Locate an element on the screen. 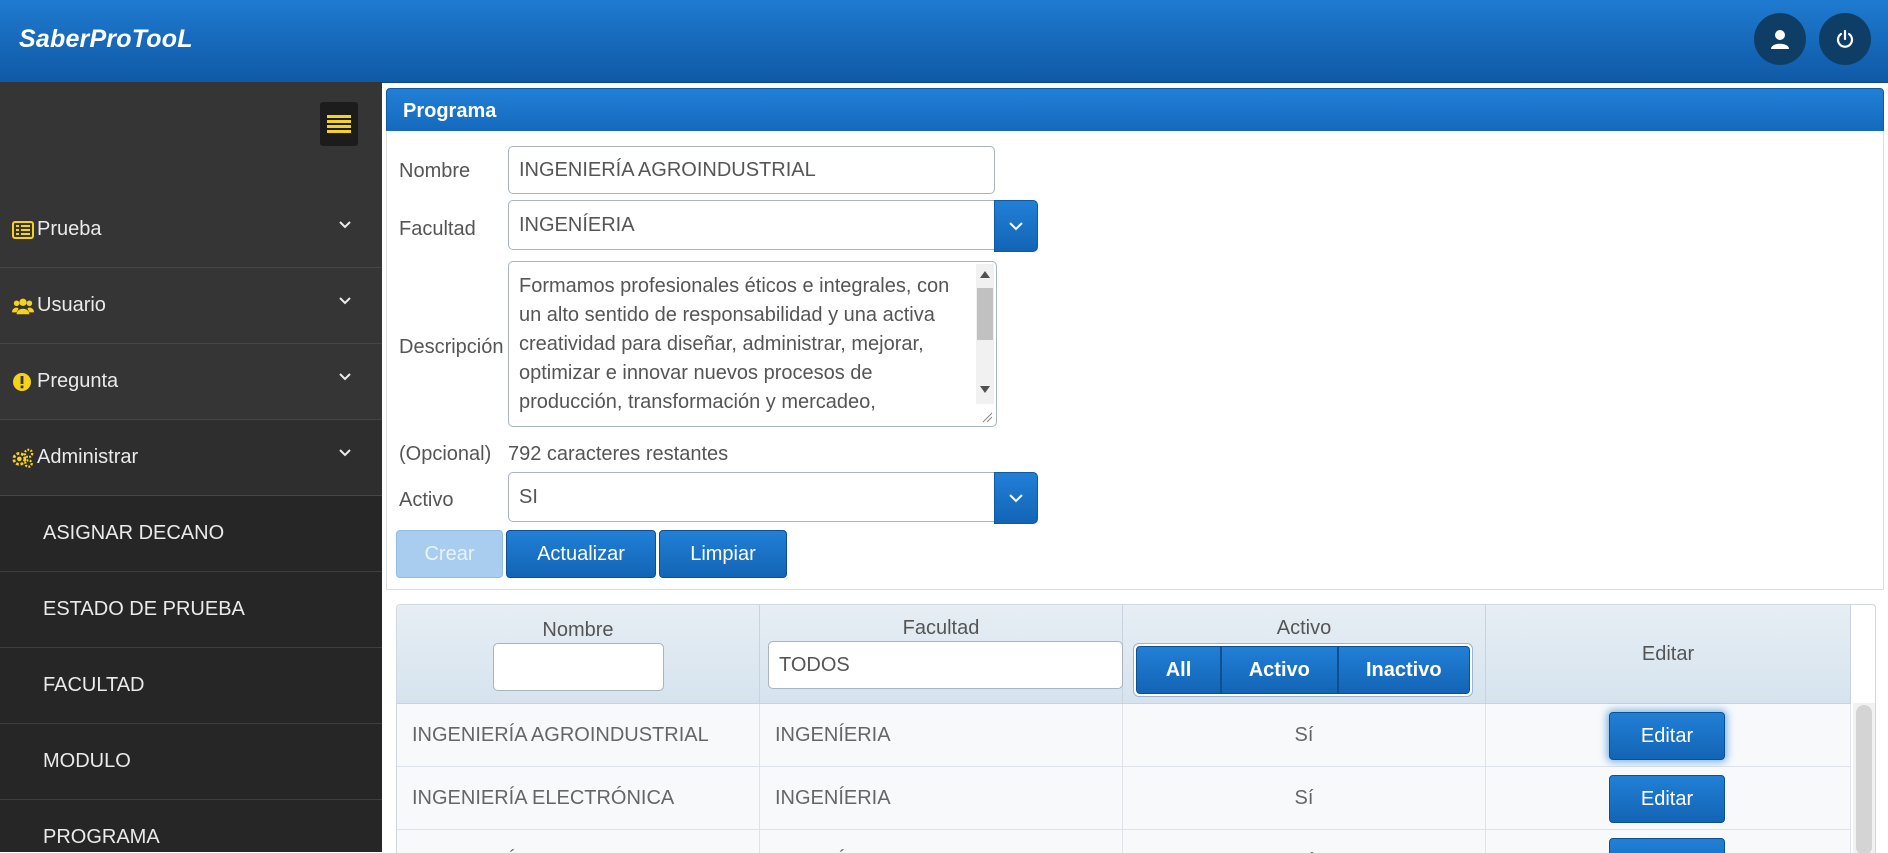 This screenshot has width=1888, height=853. sidebar-subitem-programa: PROGRAMA is located at coordinates (191, 826).